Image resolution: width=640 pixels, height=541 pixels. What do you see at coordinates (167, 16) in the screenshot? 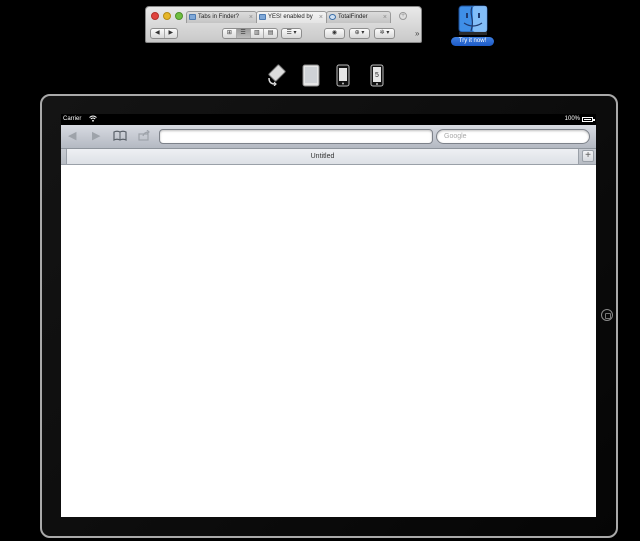
I see `minimize-window-button` at bounding box center [167, 16].